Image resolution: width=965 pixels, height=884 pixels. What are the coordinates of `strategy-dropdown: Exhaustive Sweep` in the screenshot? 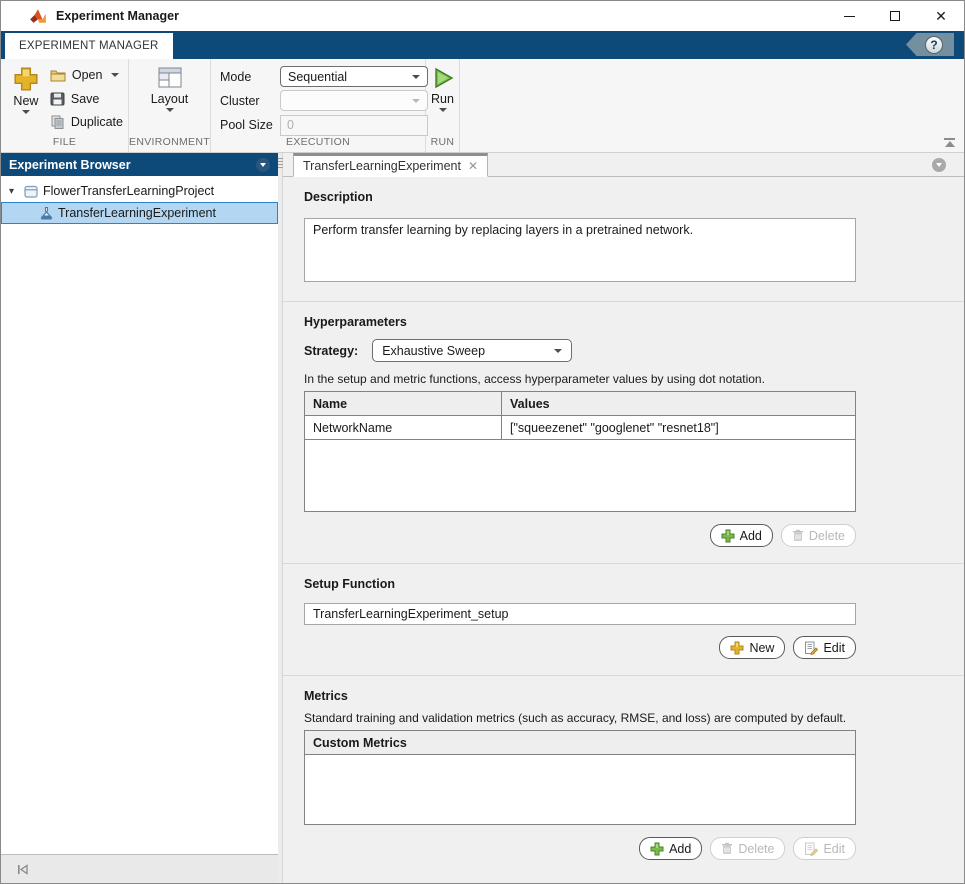 It's located at (472, 350).